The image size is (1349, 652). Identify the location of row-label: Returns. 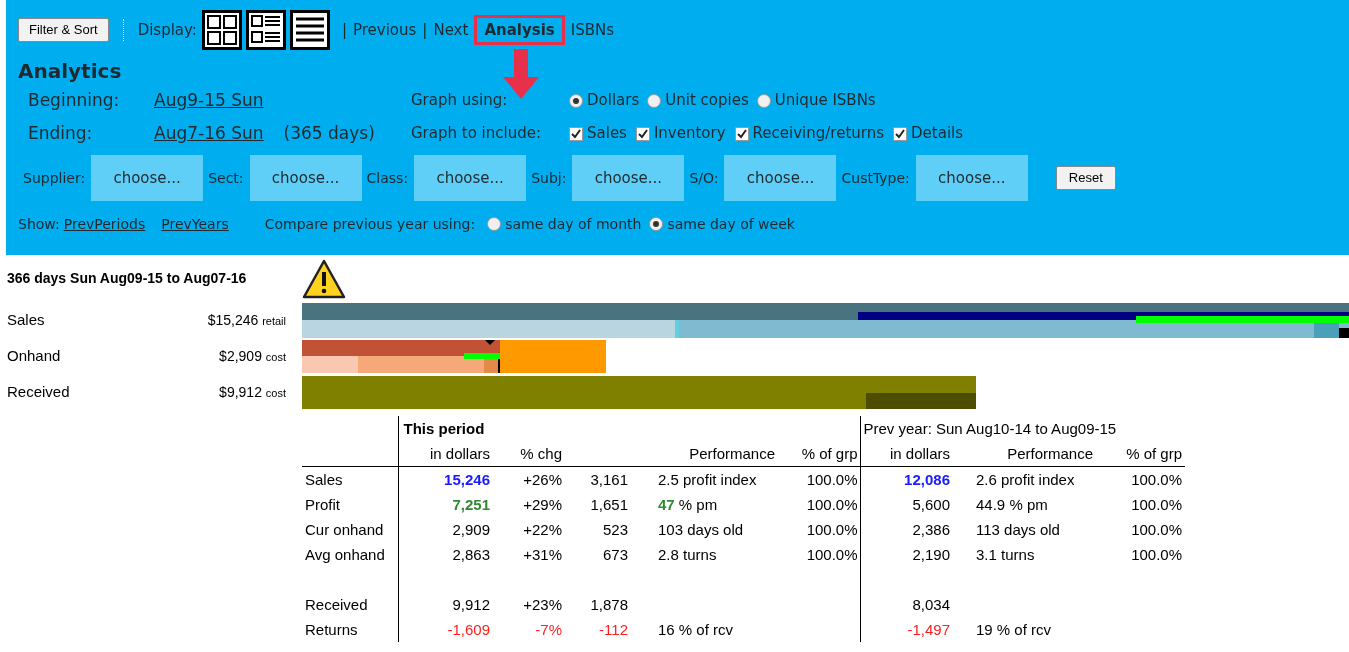
(331, 629).